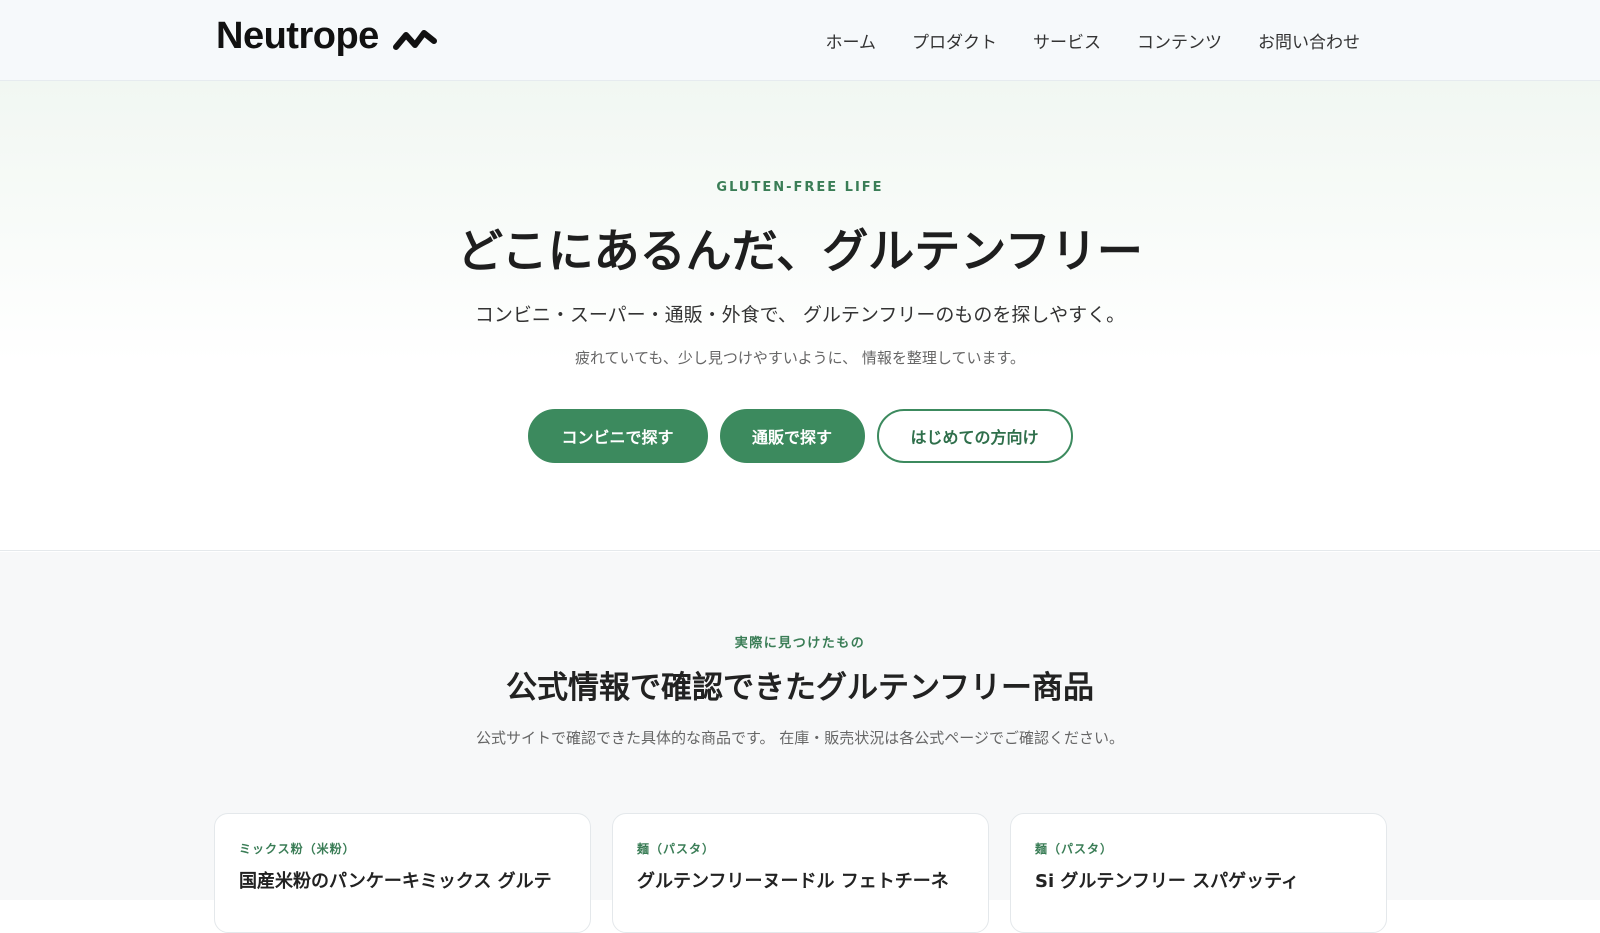 This screenshot has height=933, width=1600. I want to click on beginners-button: はじめての方向け, so click(974, 436).